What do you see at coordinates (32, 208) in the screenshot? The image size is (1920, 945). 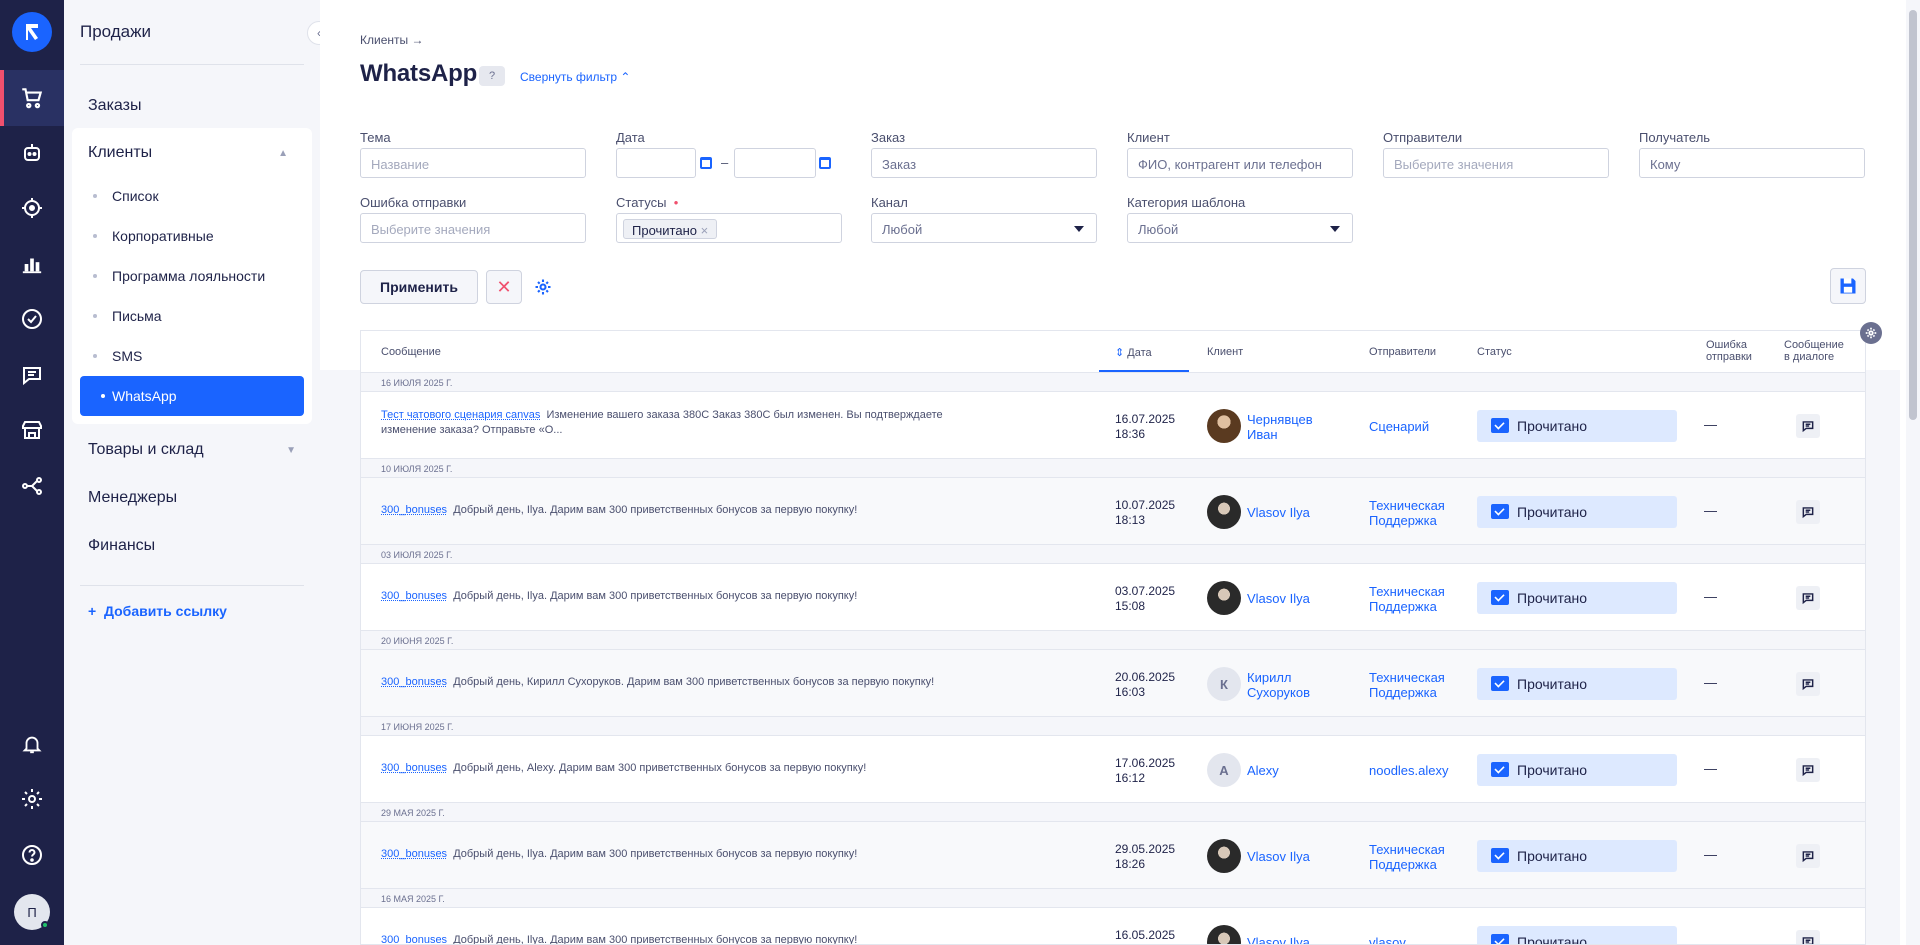 I see `target-icon` at bounding box center [32, 208].